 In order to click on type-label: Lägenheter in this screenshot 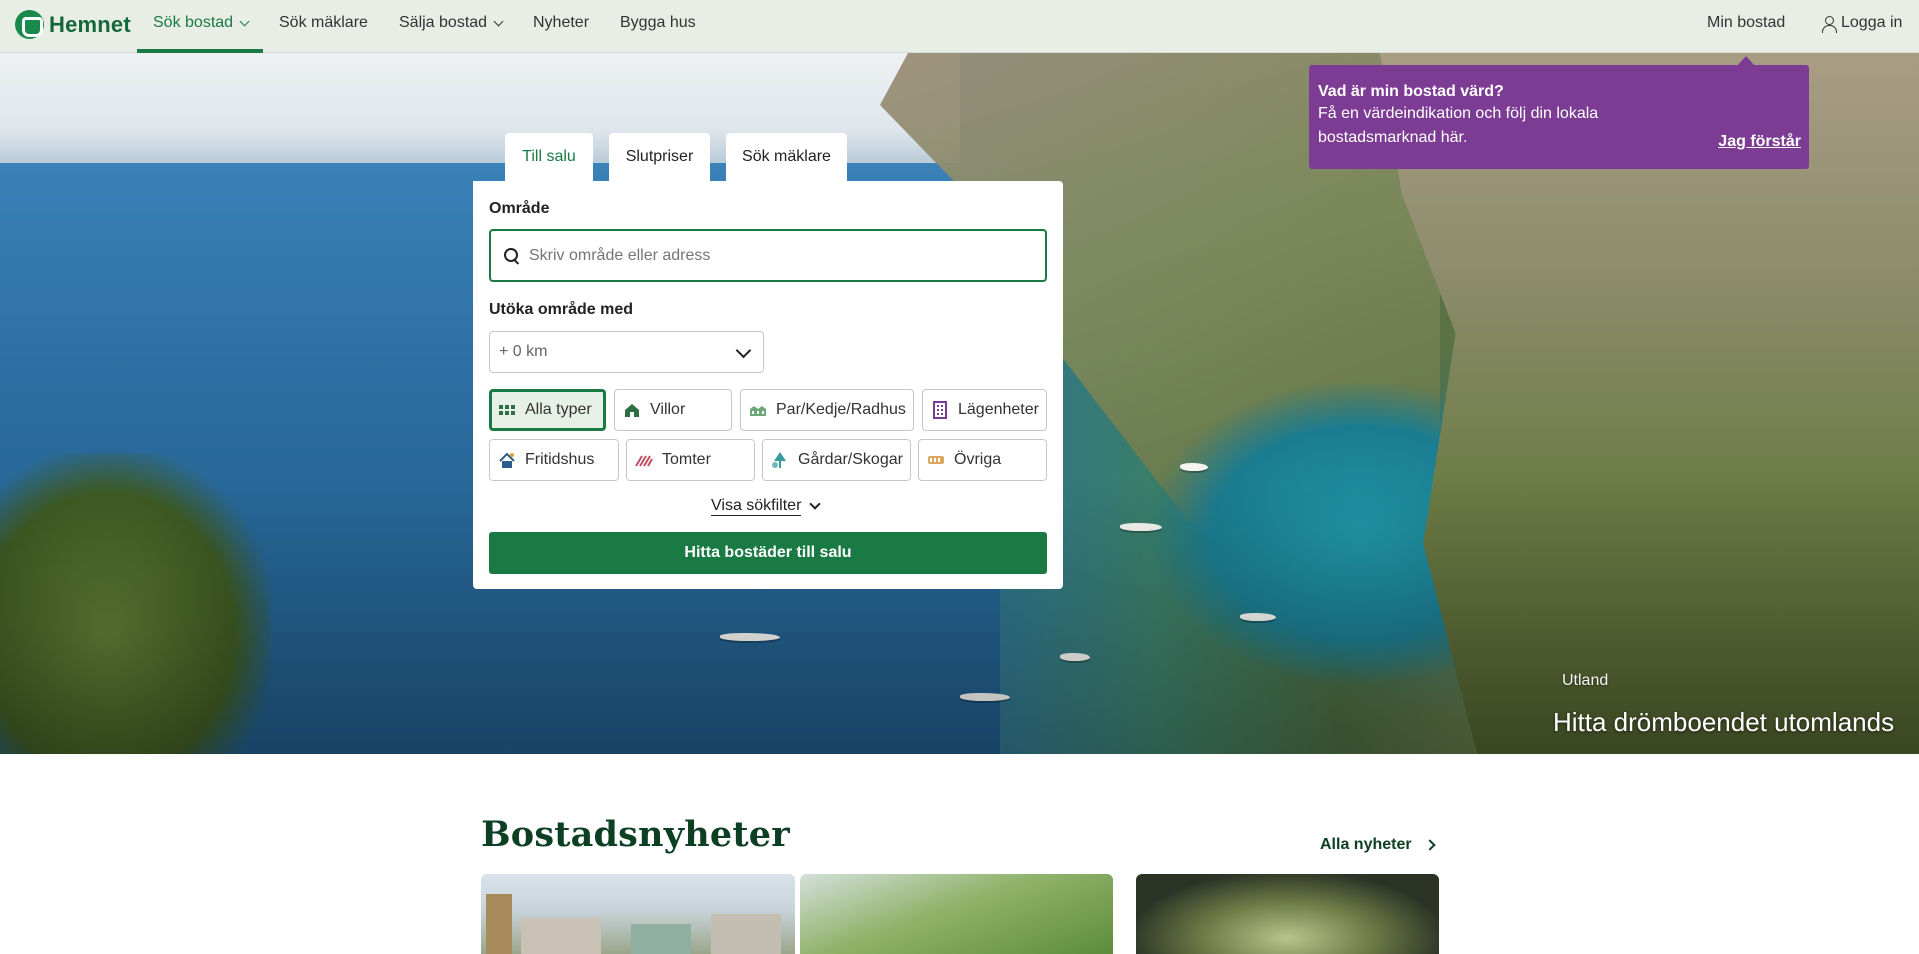, I will do `click(998, 409)`.